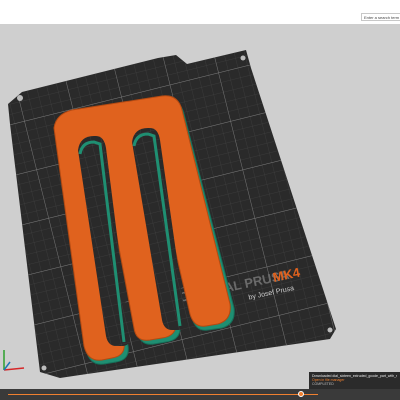 This screenshot has width=400, height=400. What do you see at coordinates (200, 12) in the screenshot?
I see `top-toolbar` at bounding box center [200, 12].